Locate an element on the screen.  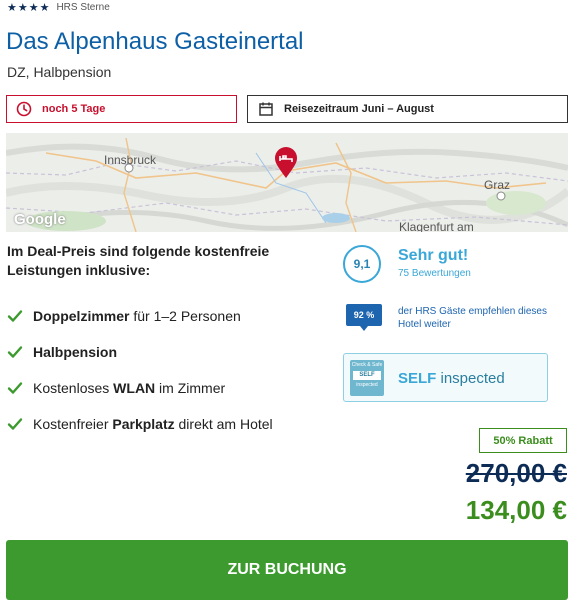
star-rating-icons: ★★★★ is located at coordinates (29, 8).